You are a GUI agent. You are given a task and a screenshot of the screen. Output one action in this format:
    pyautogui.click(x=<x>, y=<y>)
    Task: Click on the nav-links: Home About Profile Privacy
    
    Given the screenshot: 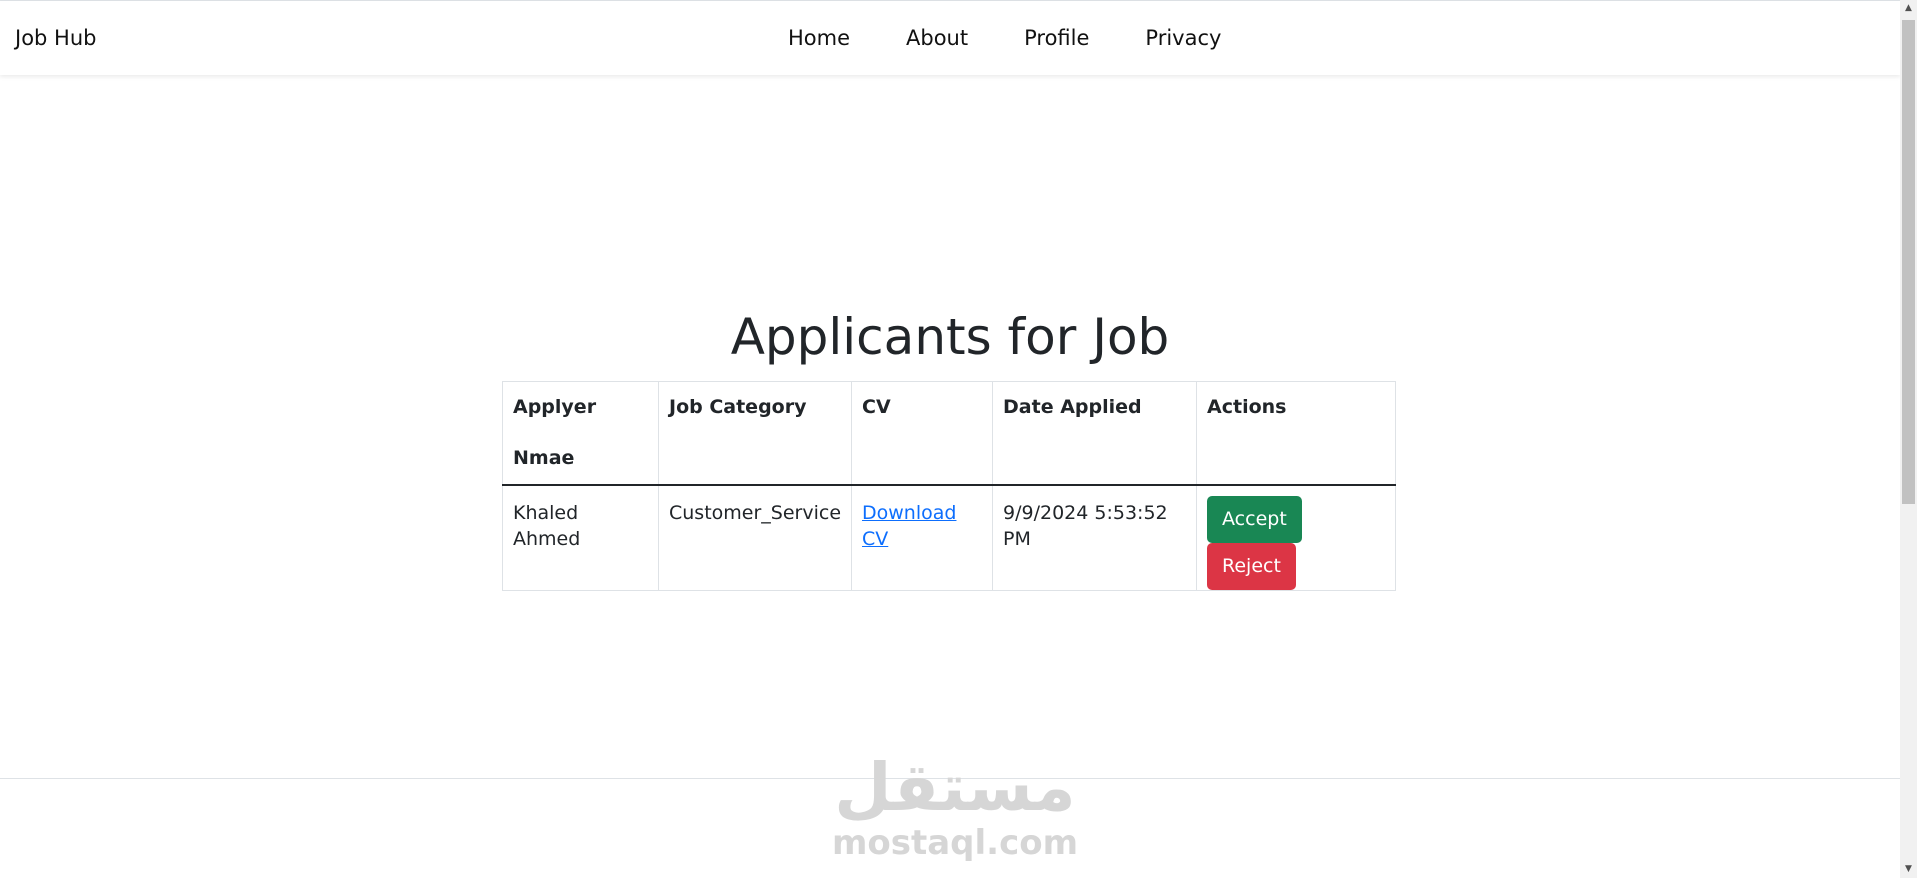 What is the action you would take?
    pyautogui.click(x=1004, y=38)
    